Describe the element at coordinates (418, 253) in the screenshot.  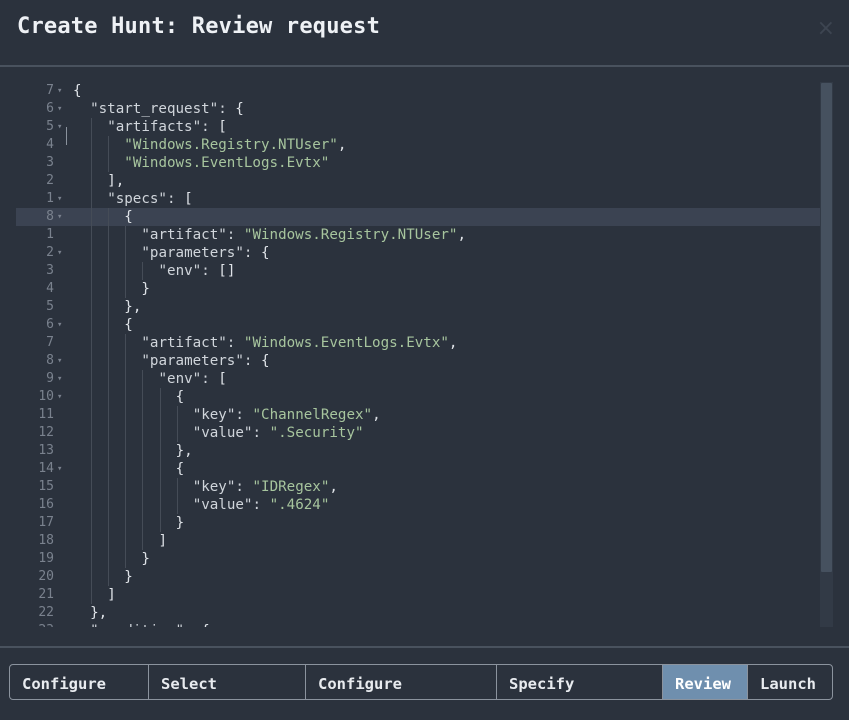
I see `editor-line: 2 ▾ "parameters": {` at that location.